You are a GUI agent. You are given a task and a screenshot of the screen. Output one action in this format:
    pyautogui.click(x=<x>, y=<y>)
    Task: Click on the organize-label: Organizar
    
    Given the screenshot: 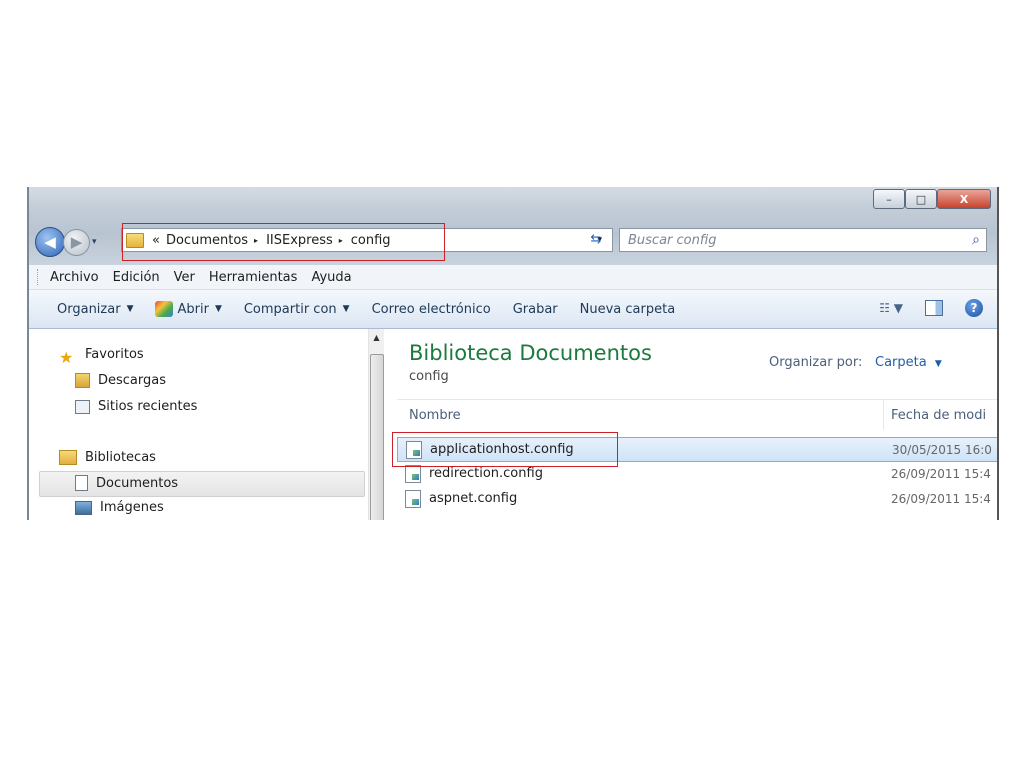 What is the action you would take?
    pyautogui.click(x=89, y=309)
    